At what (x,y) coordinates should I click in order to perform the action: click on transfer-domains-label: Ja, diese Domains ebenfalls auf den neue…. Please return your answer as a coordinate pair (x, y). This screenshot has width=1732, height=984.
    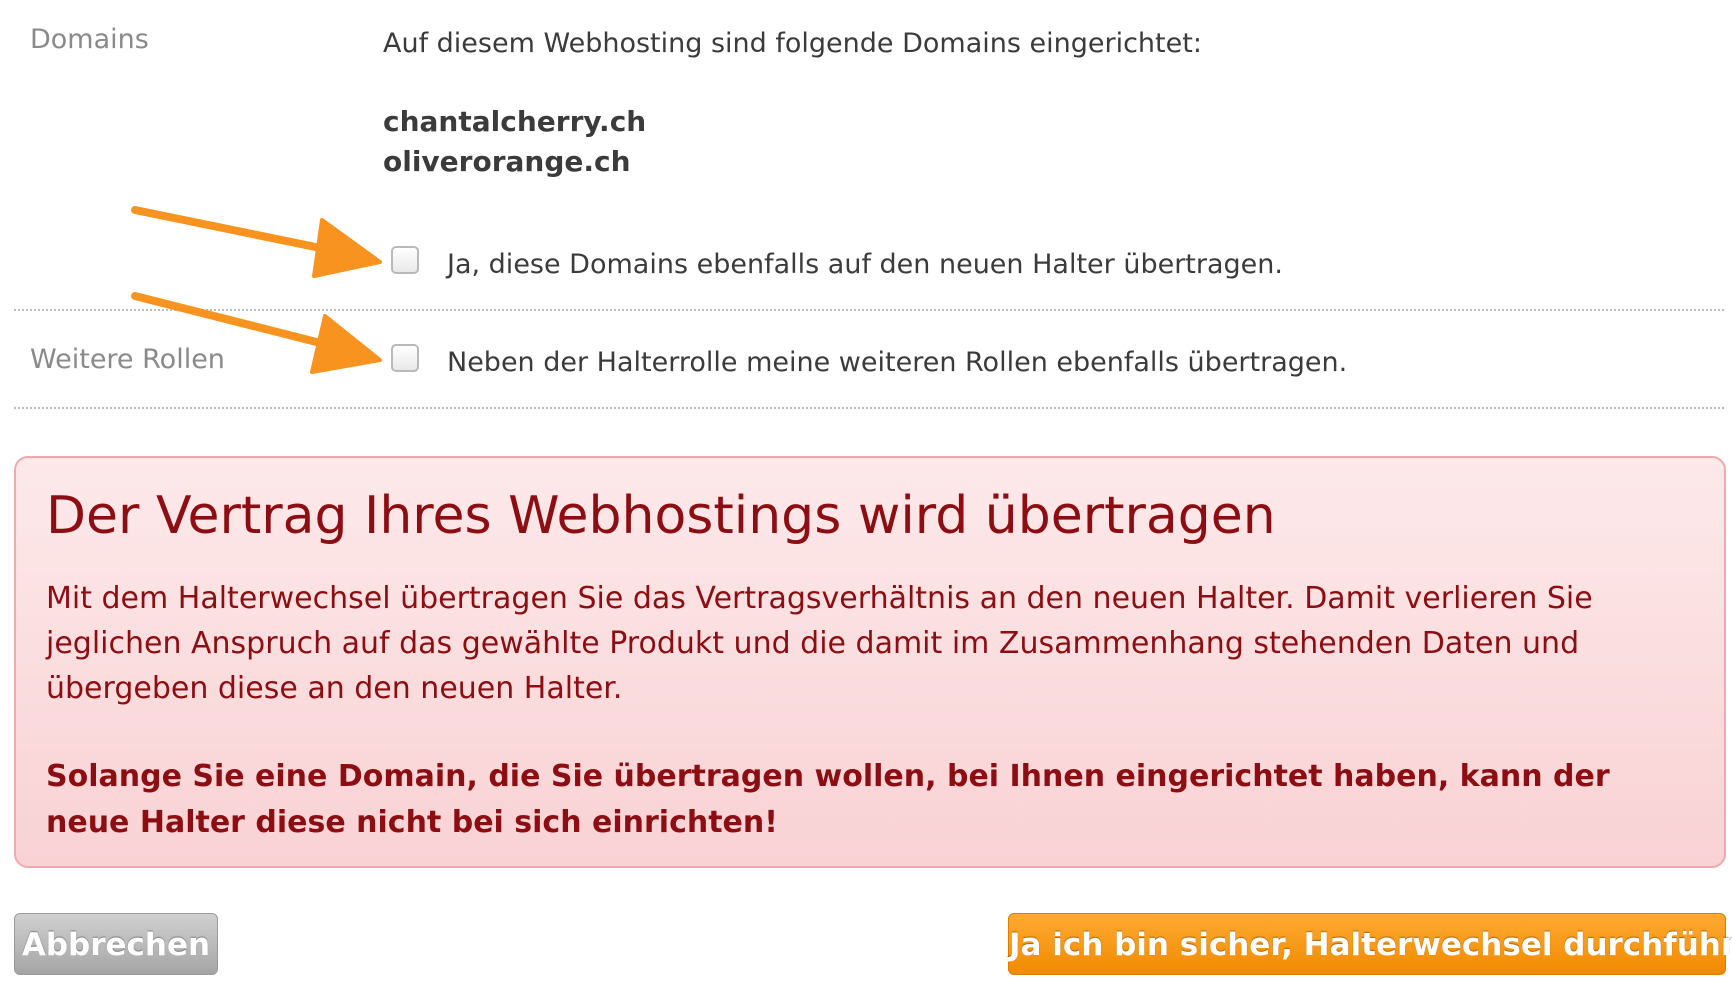
    Looking at the image, I should click on (865, 264).